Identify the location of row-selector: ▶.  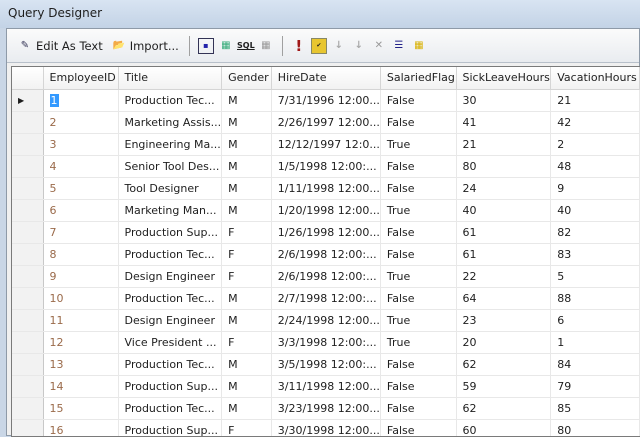
(28, 100).